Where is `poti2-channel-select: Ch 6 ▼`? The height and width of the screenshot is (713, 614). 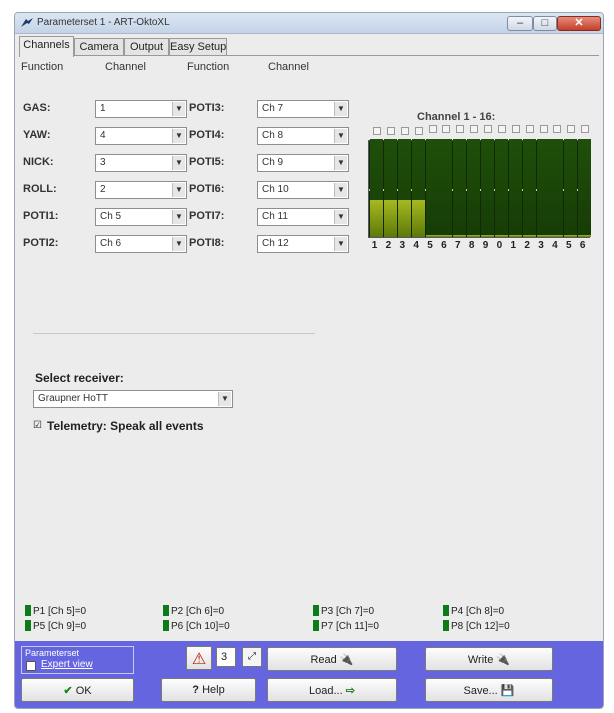
poti2-channel-select: Ch 6 ▼ is located at coordinates (141, 244).